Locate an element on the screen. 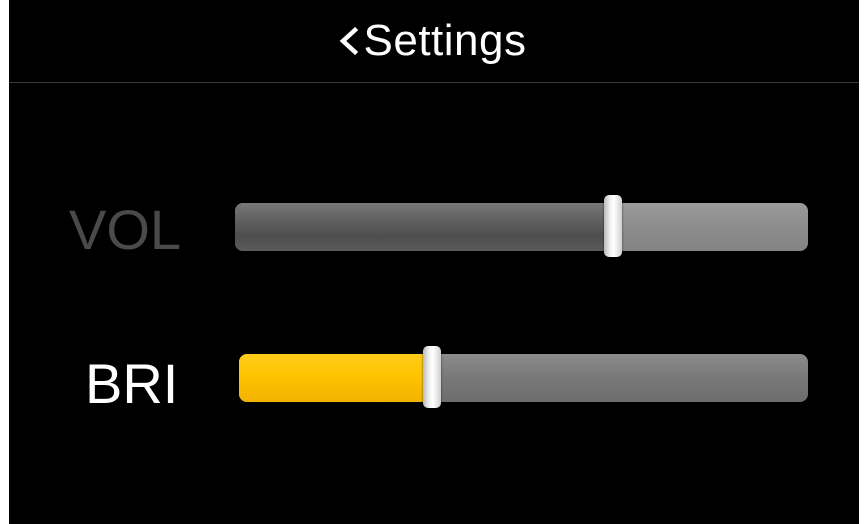  brightness-label: BRI is located at coordinates (132, 383).